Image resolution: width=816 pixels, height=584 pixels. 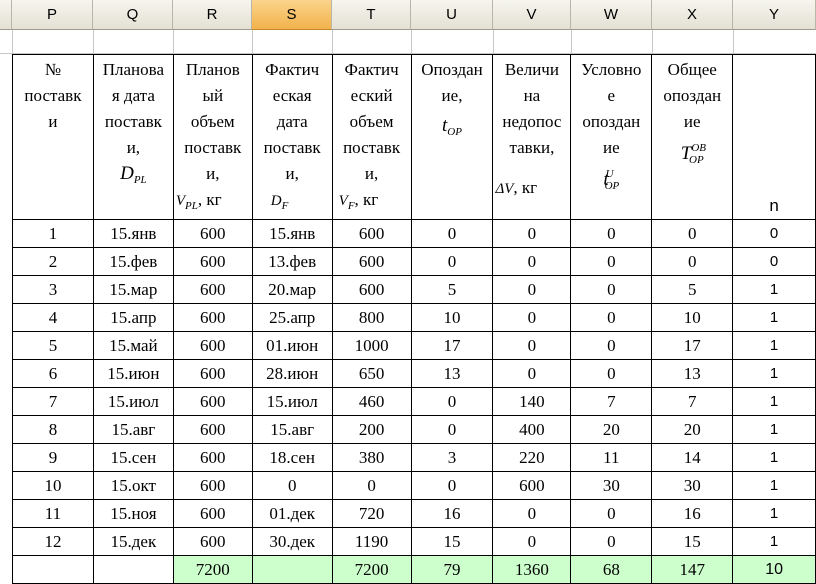 I want to click on cell-U: 3, so click(x=452, y=457).